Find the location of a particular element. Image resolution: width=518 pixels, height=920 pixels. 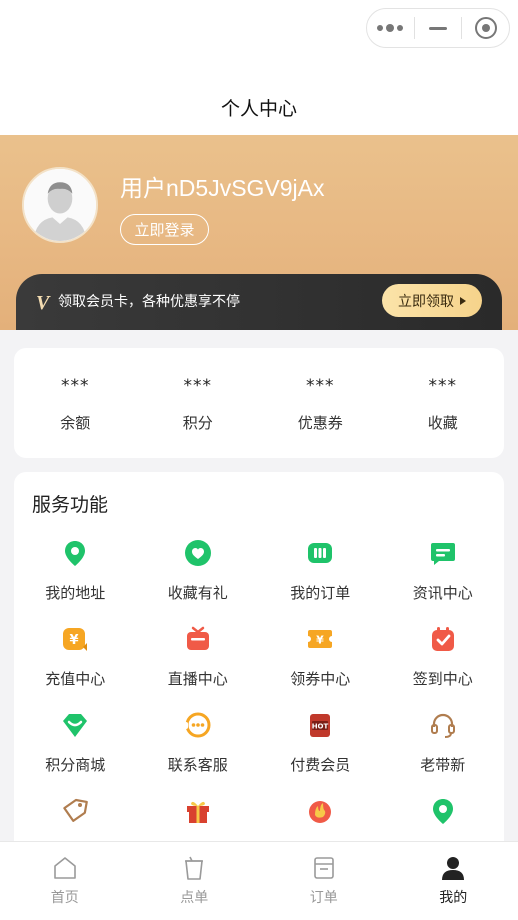

gift-icon is located at coordinates (198, 811).